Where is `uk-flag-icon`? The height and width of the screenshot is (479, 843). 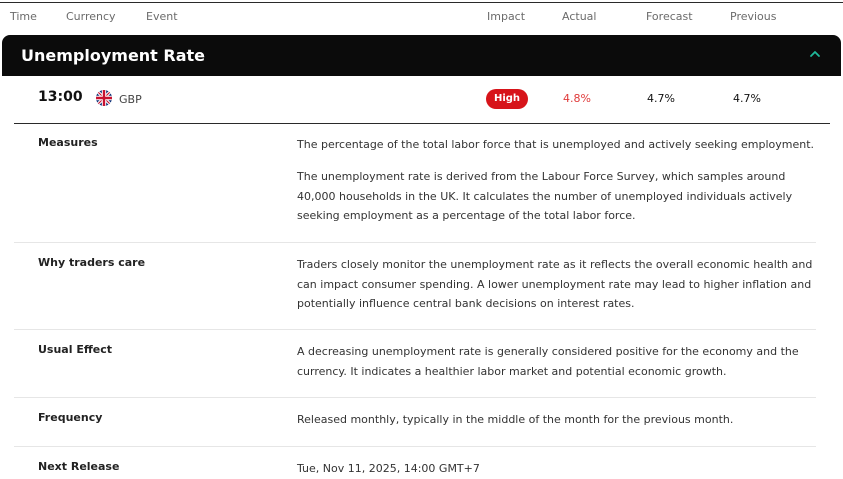
uk-flag-icon is located at coordinates (104, 98).